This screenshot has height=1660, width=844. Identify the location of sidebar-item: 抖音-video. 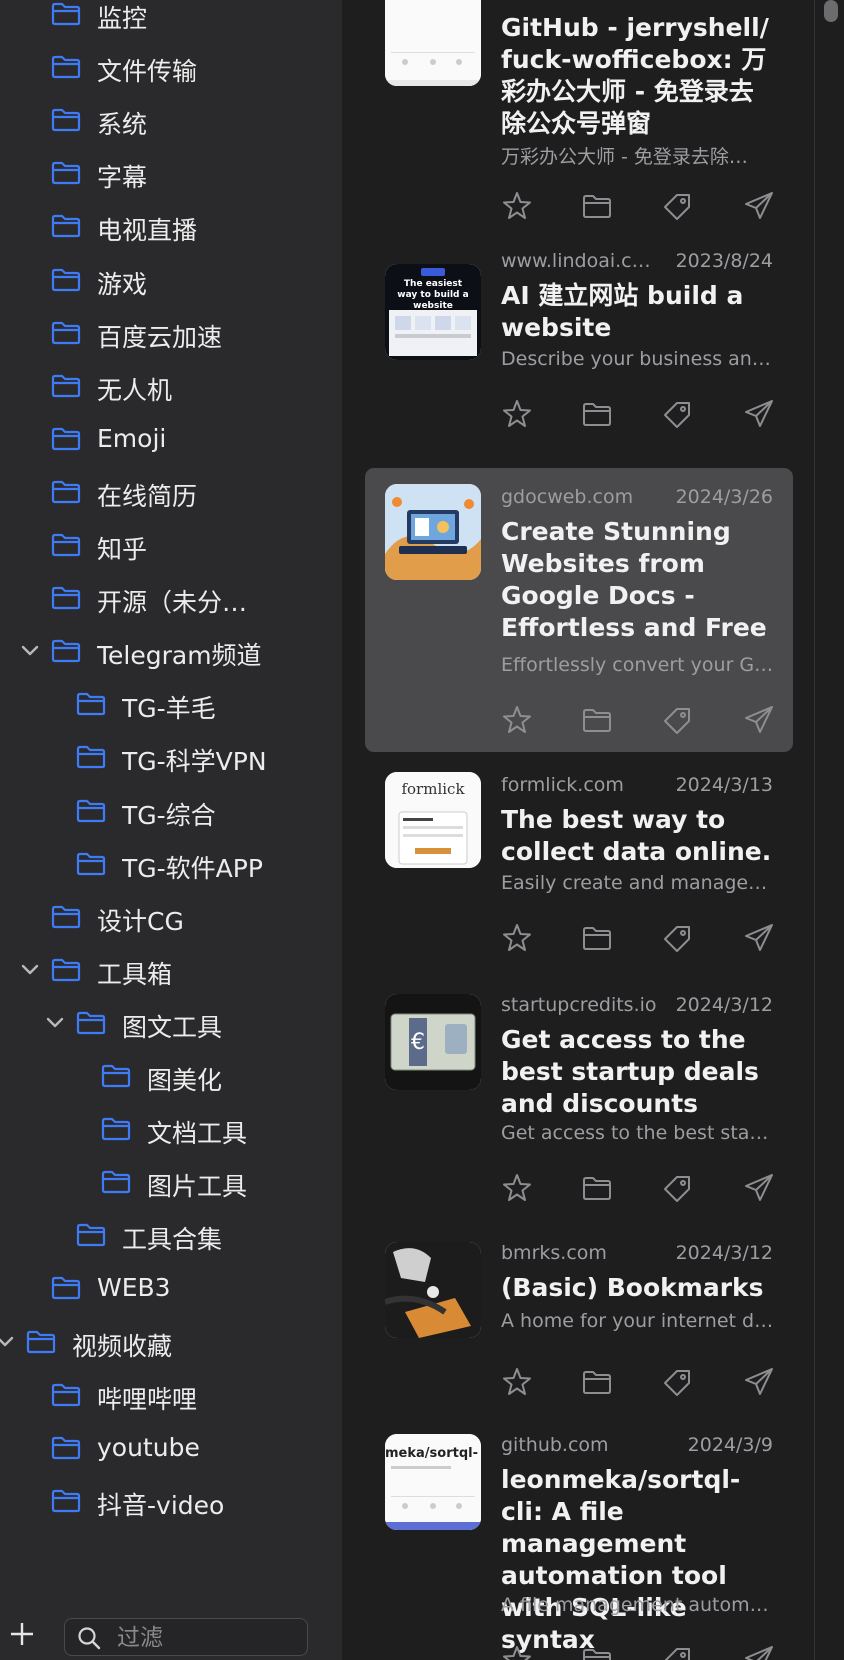
(171, 1501).